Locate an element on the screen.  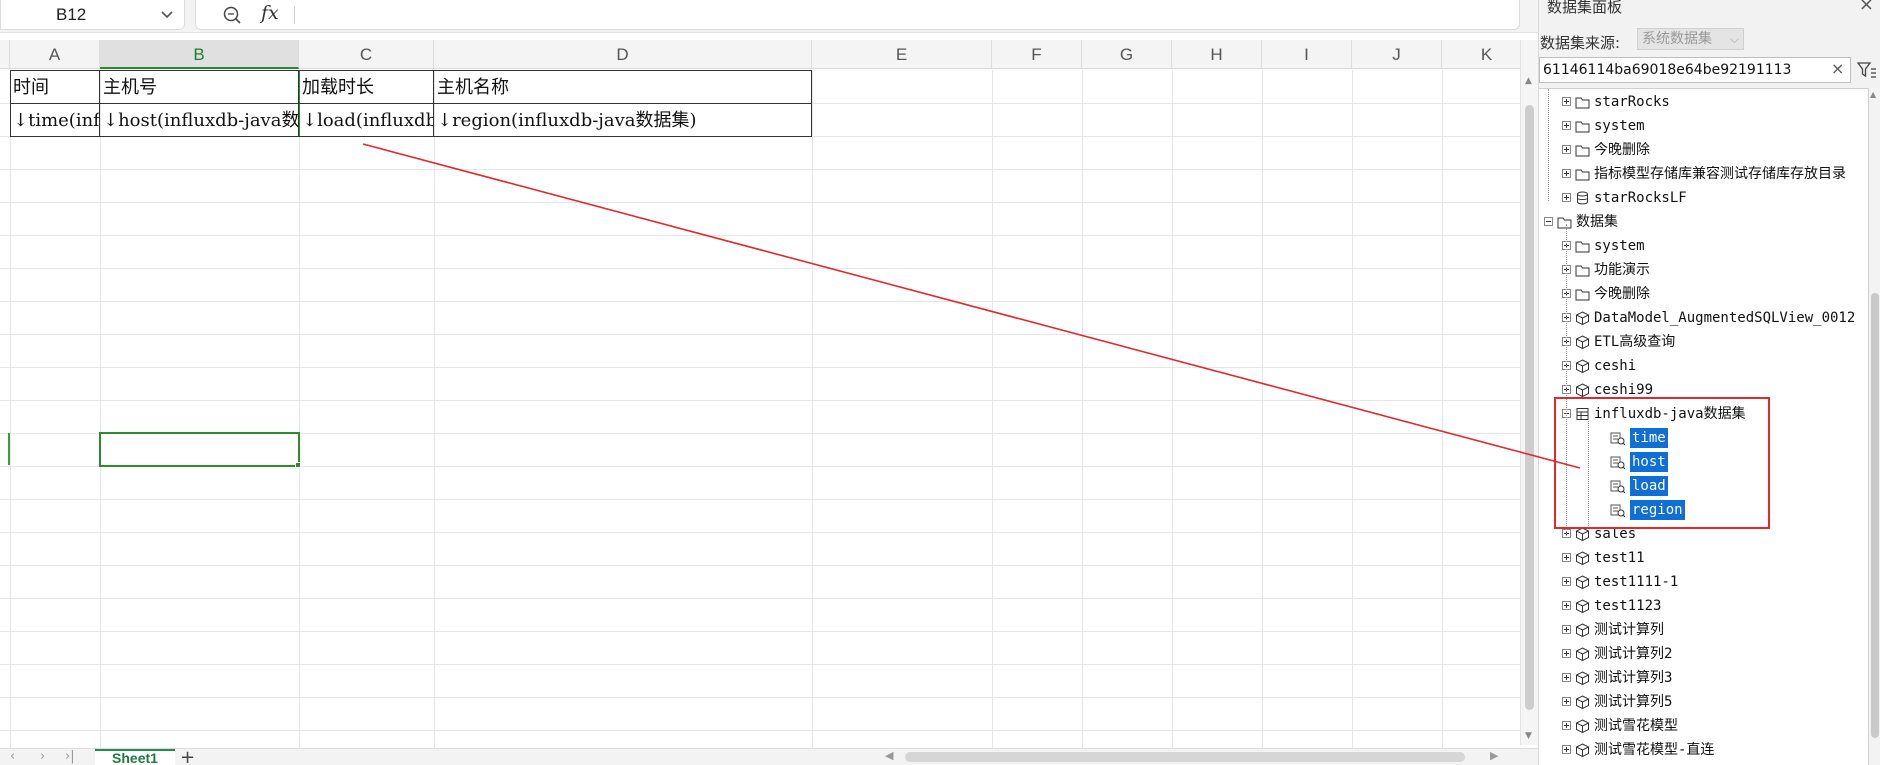
cell-b2: ↓host(influxdb-java数据集) is located at coordinates (199, 119).